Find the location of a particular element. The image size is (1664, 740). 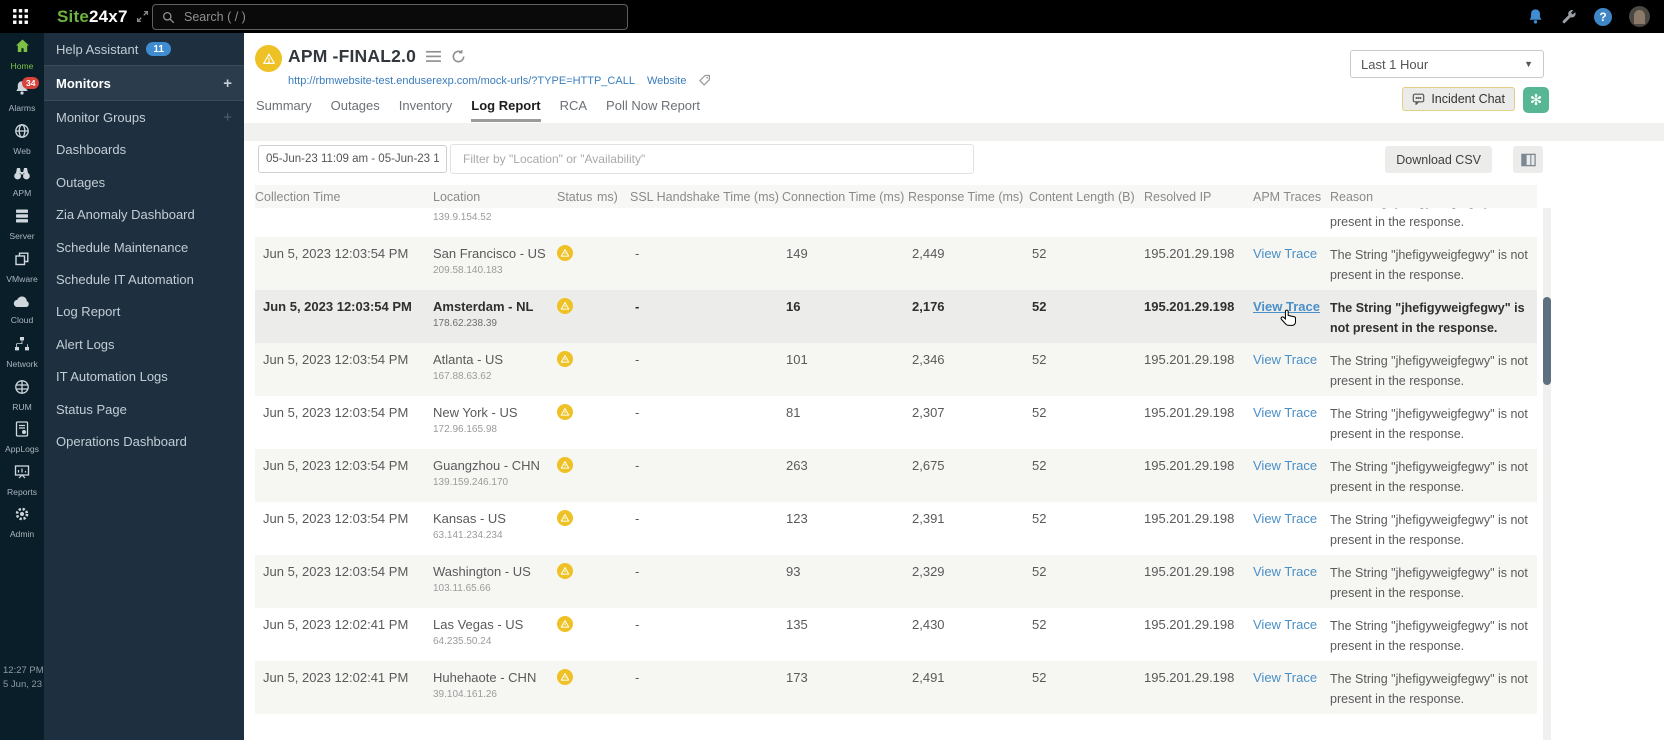

rail-item-rum: RUM is located at coordinates (22, 395).